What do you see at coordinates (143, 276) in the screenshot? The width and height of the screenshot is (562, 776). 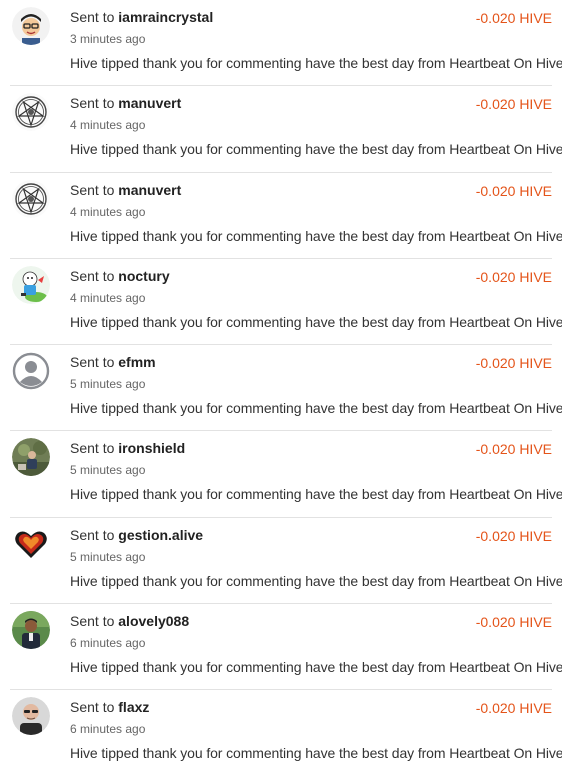 I see `recipient-username: noctury` at bounding box center [143, 276].